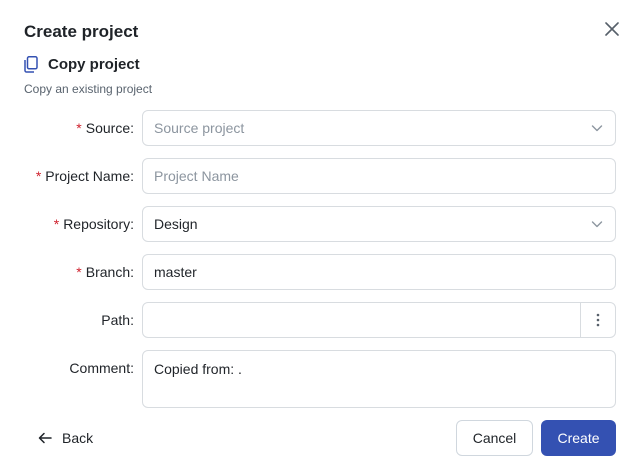 This screenshot has height=476, width=640. Describe the element at coordinates (175, 272) in the screenshot. I see `branch-value: master` at that location.